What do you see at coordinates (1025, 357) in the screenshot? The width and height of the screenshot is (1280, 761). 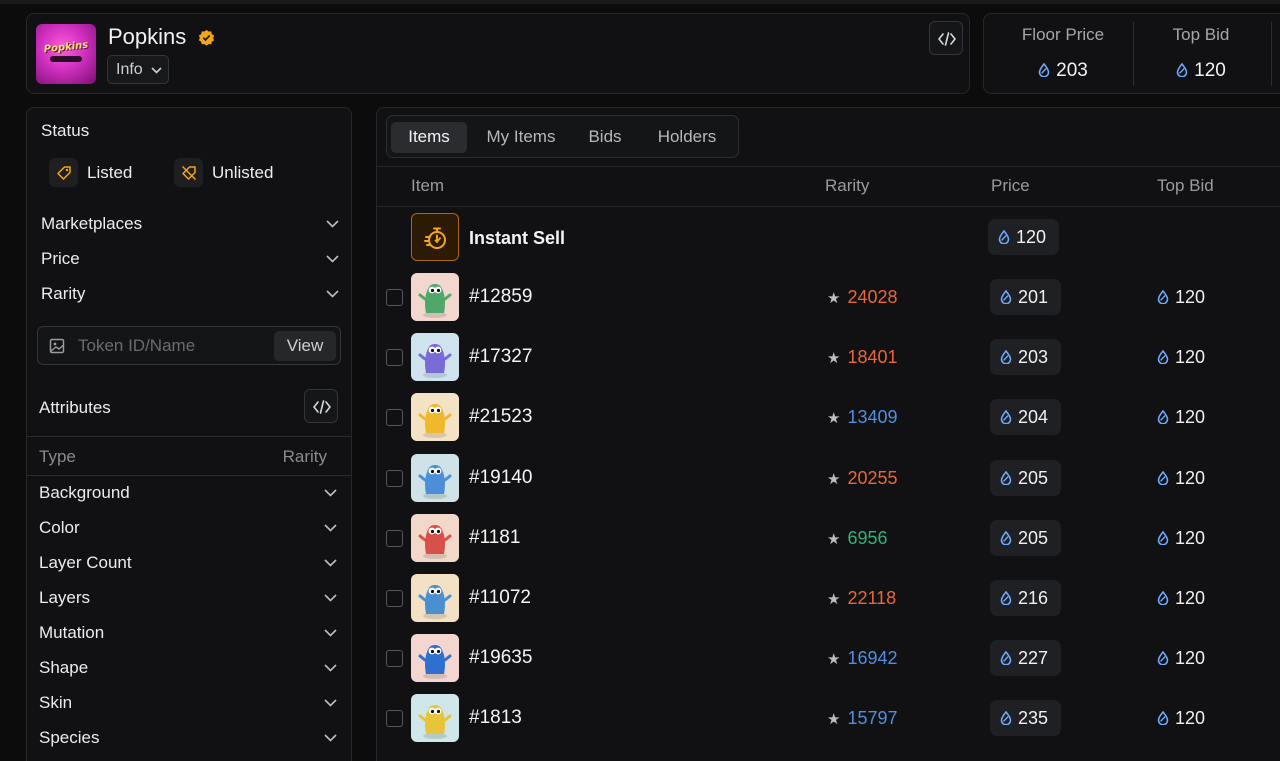 I see `item-price: 203` at bounding box center [1025, 357].